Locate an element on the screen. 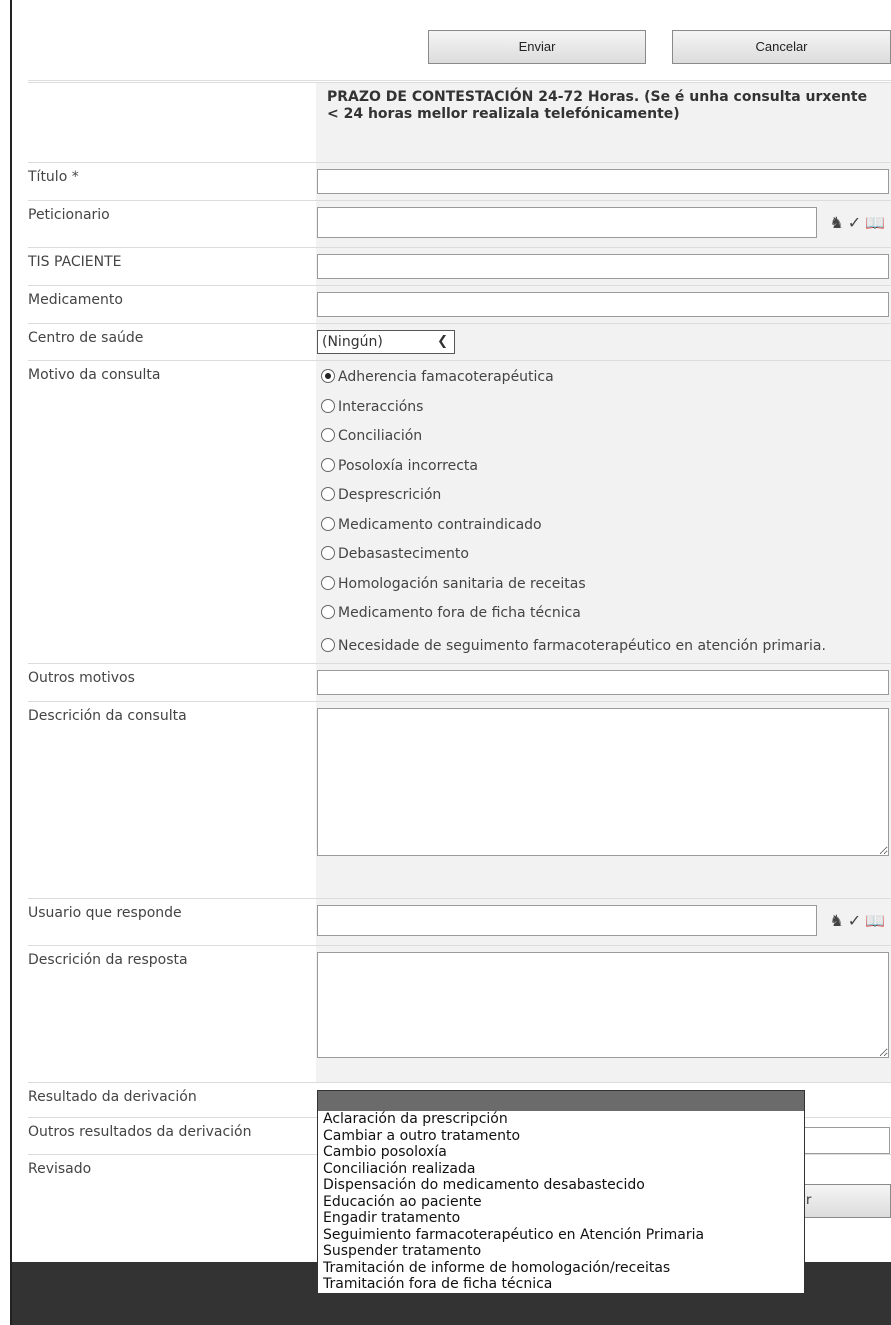  dropdown-option: Cambiar a outro tratamento is located at coordinates (561, 1136).